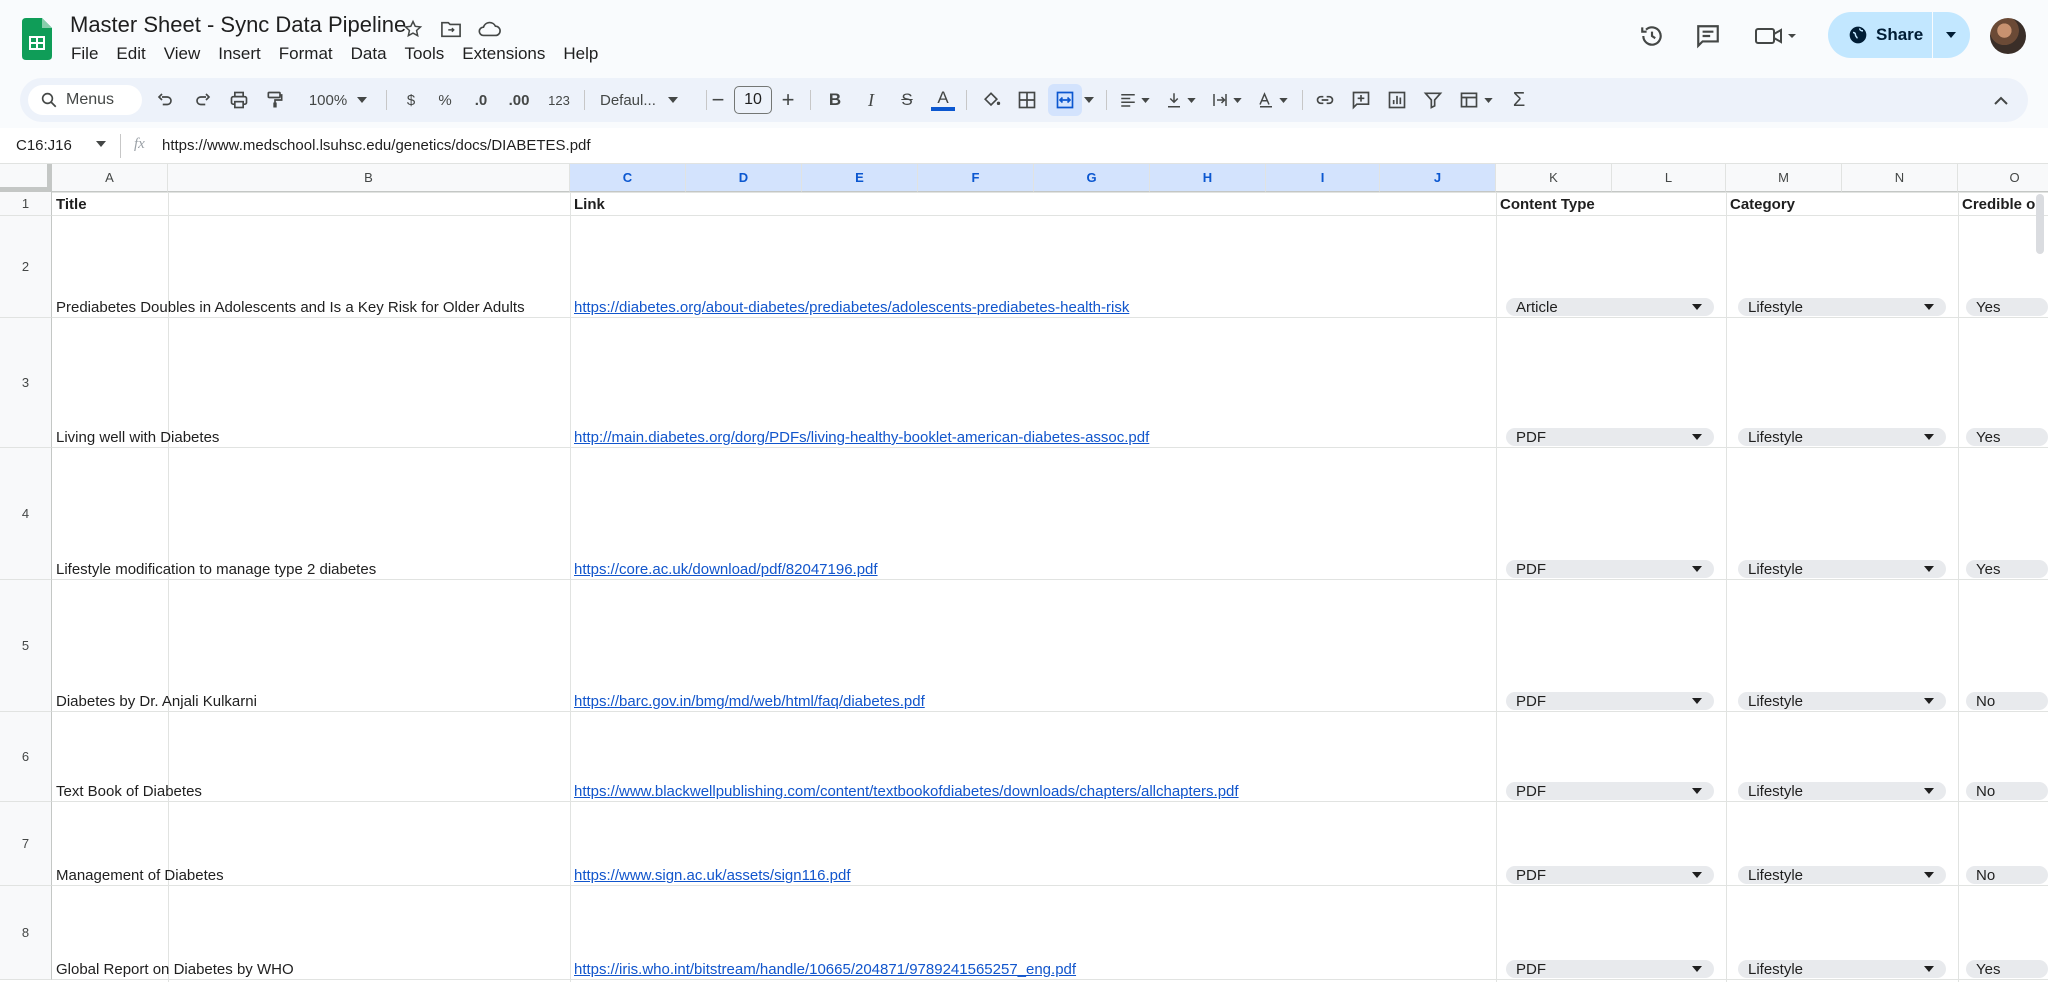 This screenshot has height=982, width=2048. What do you see at coordinates (411, 100) in the screenshot?
I see `currency-format-button: $` at bounding box center [411, 100].